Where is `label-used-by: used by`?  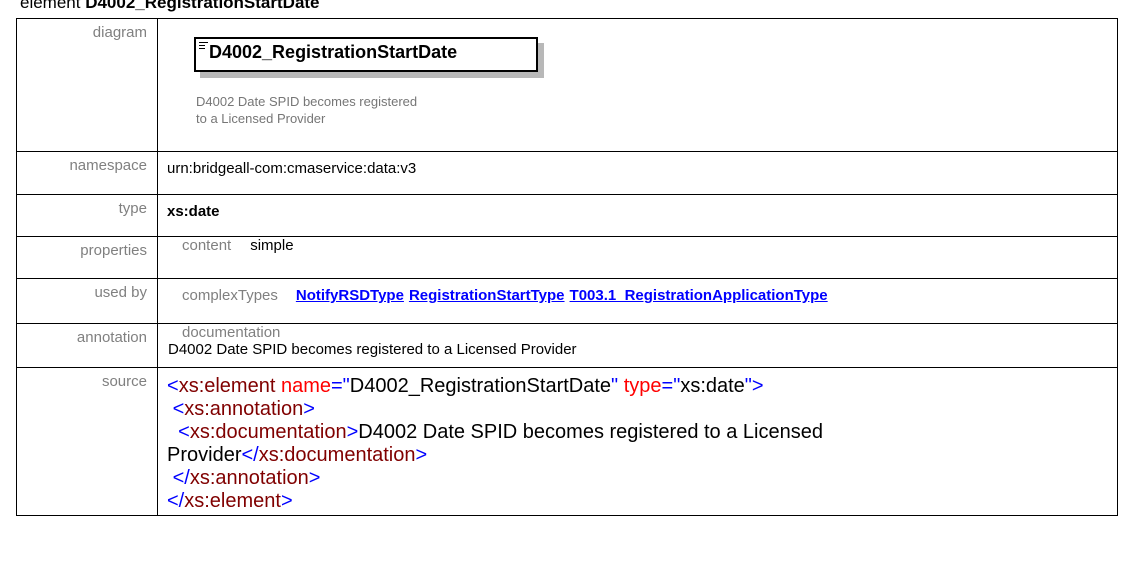
label-used-by: used by is located at coordinates (87, 301).